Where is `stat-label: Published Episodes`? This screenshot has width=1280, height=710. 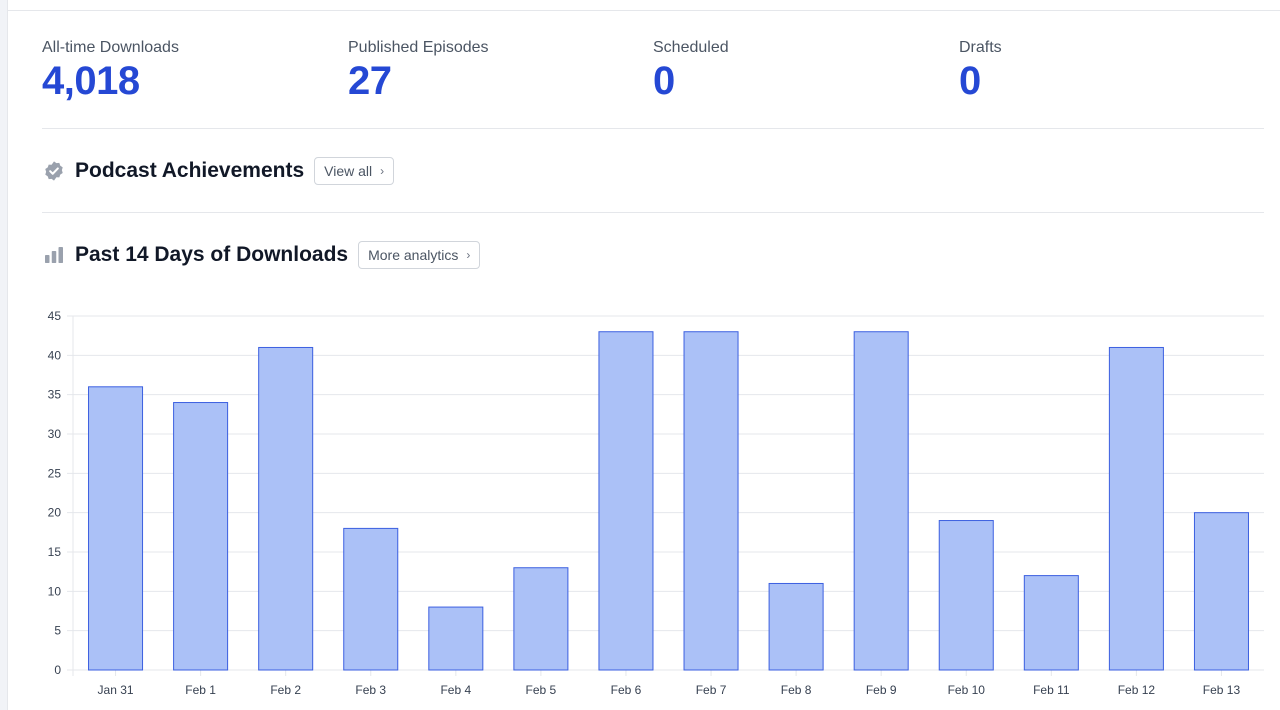 stat-label: Published Episodes is located at coordinates (418, 47).